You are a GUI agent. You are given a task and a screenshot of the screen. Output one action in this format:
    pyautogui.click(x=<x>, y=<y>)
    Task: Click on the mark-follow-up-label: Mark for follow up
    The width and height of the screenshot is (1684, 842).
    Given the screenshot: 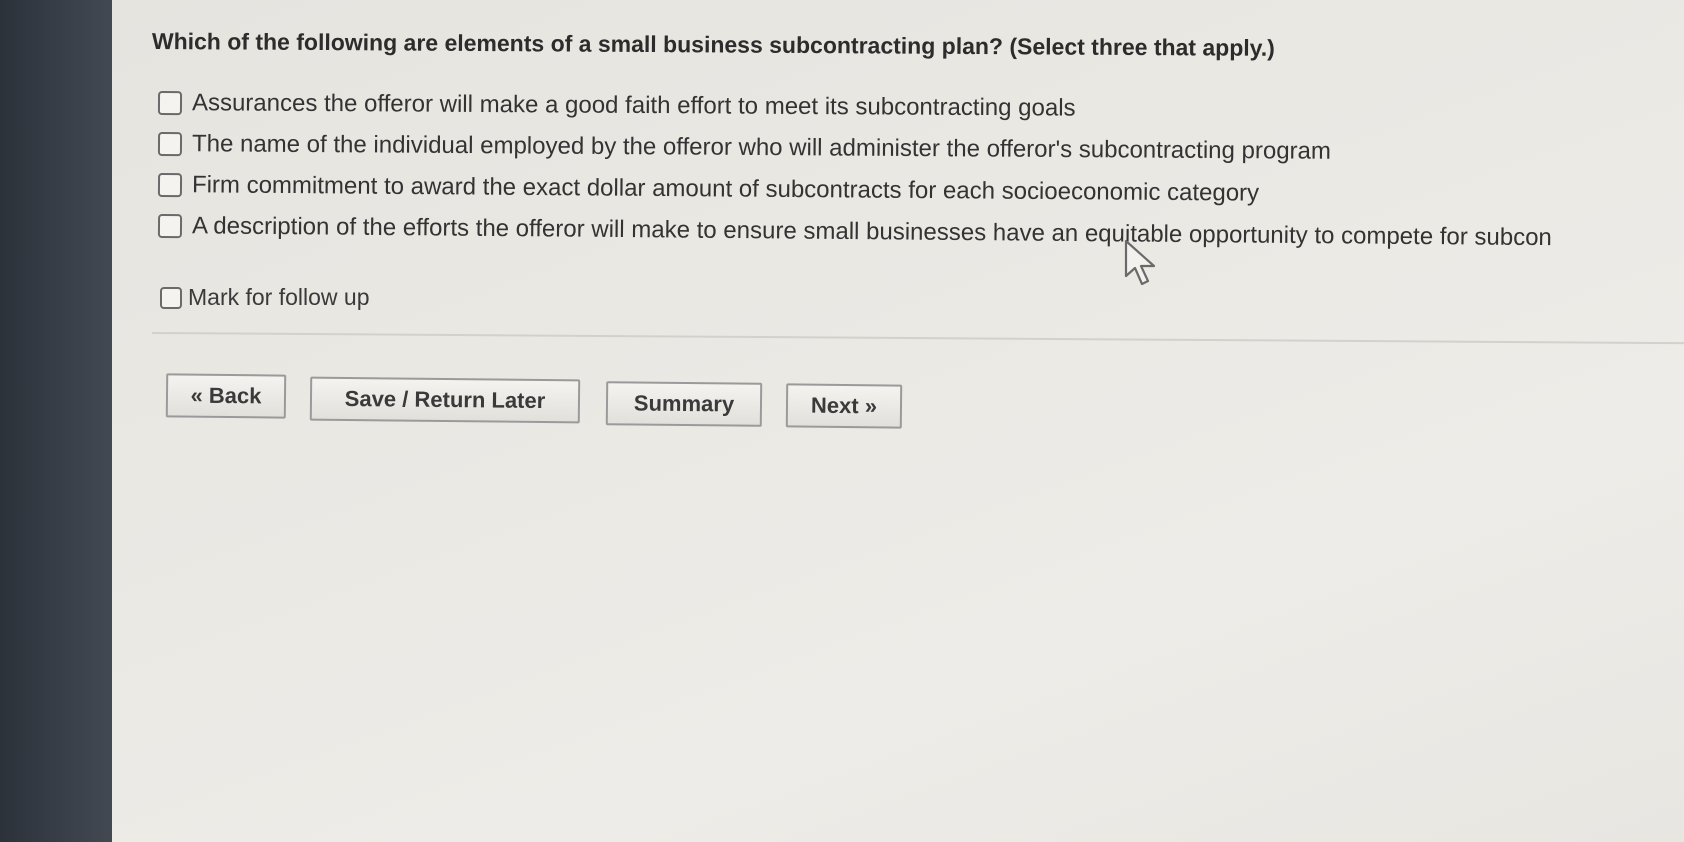 What is the action you would take?
    pyautogui.click(x=279, y=297)
    